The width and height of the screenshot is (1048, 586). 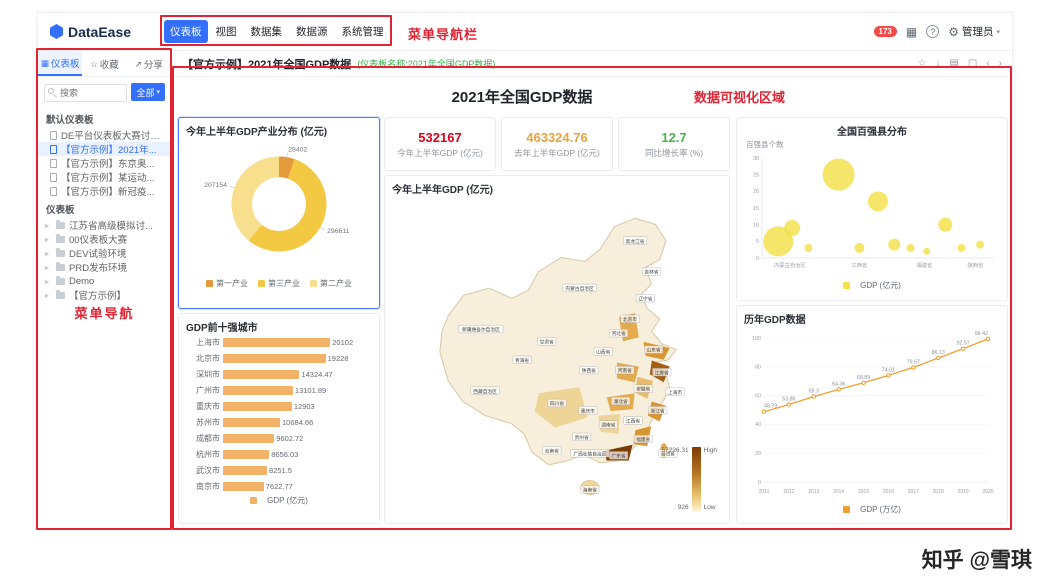 I want to click on bar-row-上海市: 上海市 20102, so click(x=279, y=342).